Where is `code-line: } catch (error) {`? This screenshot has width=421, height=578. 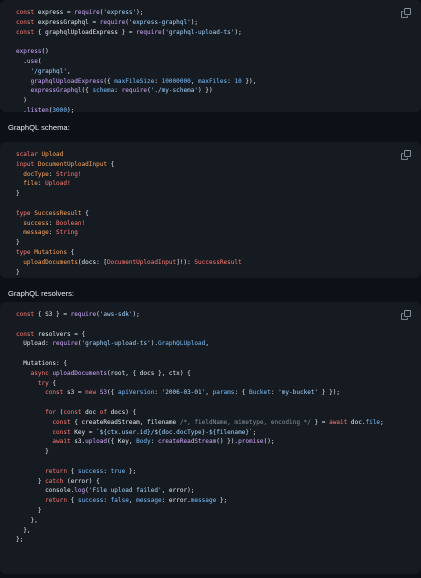
code-line: } catch (error) { is located at coordinates (58, 481).